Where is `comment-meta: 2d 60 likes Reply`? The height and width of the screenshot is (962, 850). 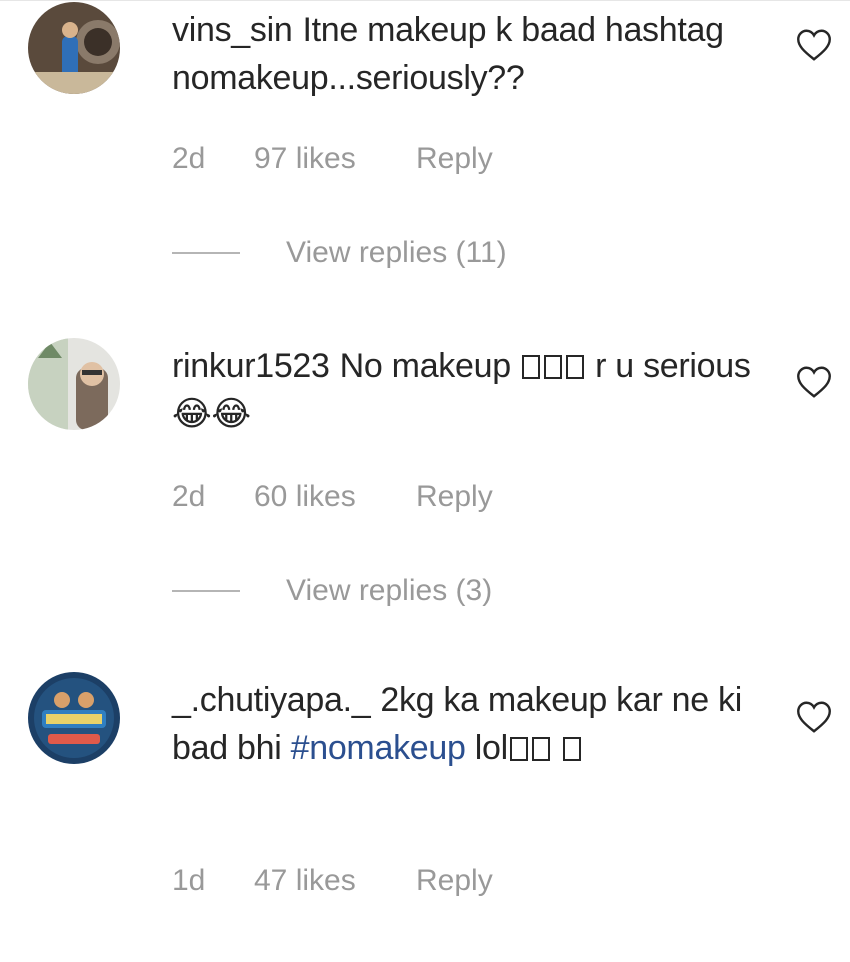
comment-meta: 2d 60 likes Reply is located at coordinates (332, 497).